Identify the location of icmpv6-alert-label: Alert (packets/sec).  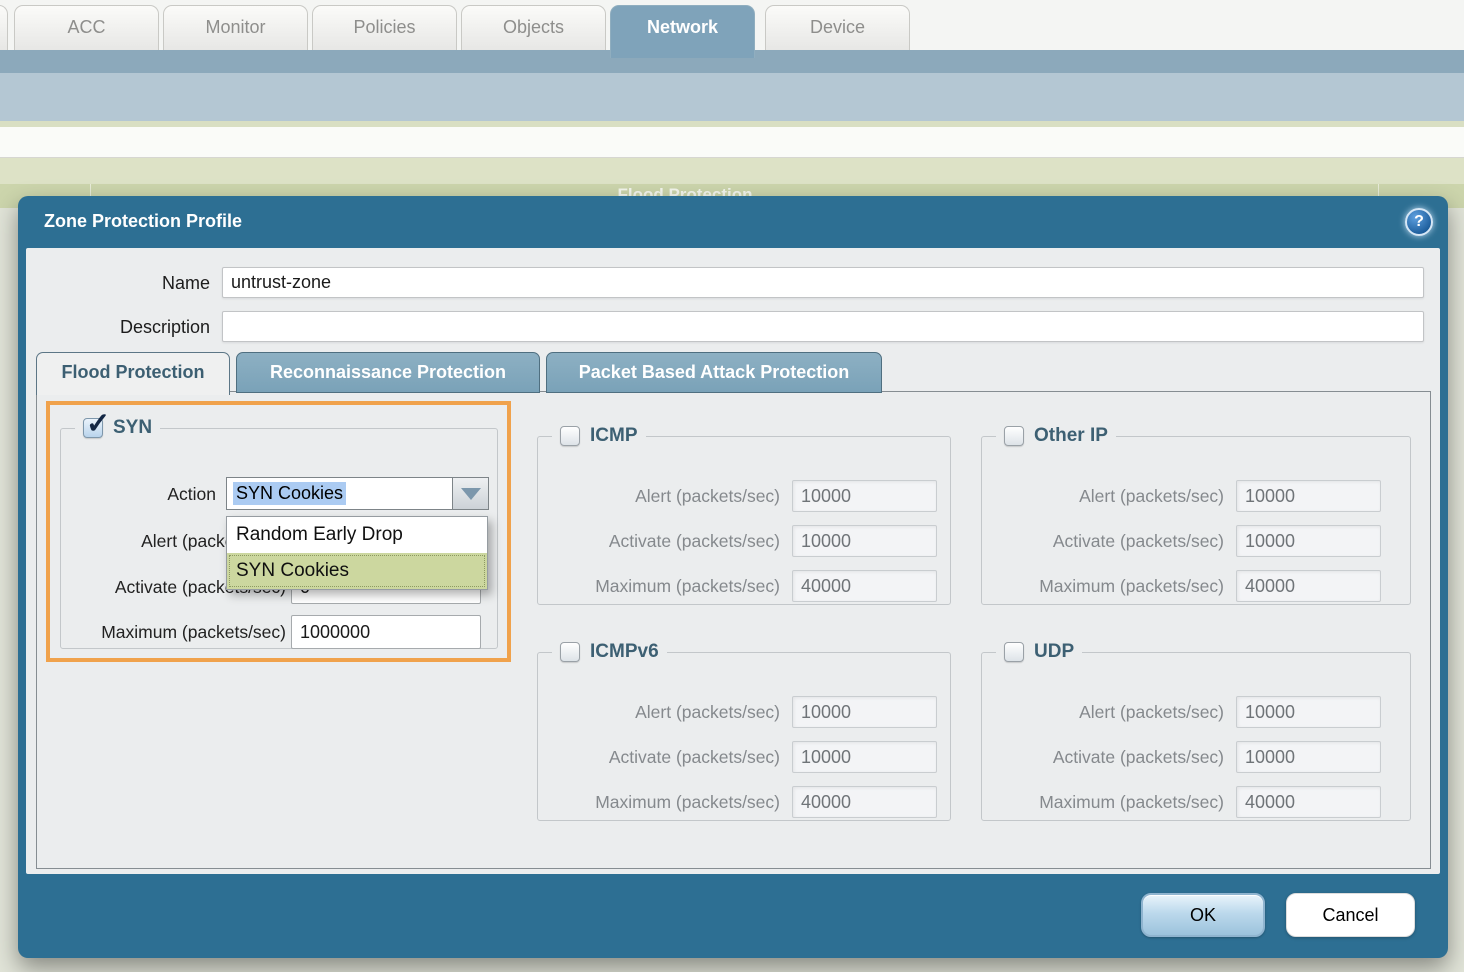
(707, 711).